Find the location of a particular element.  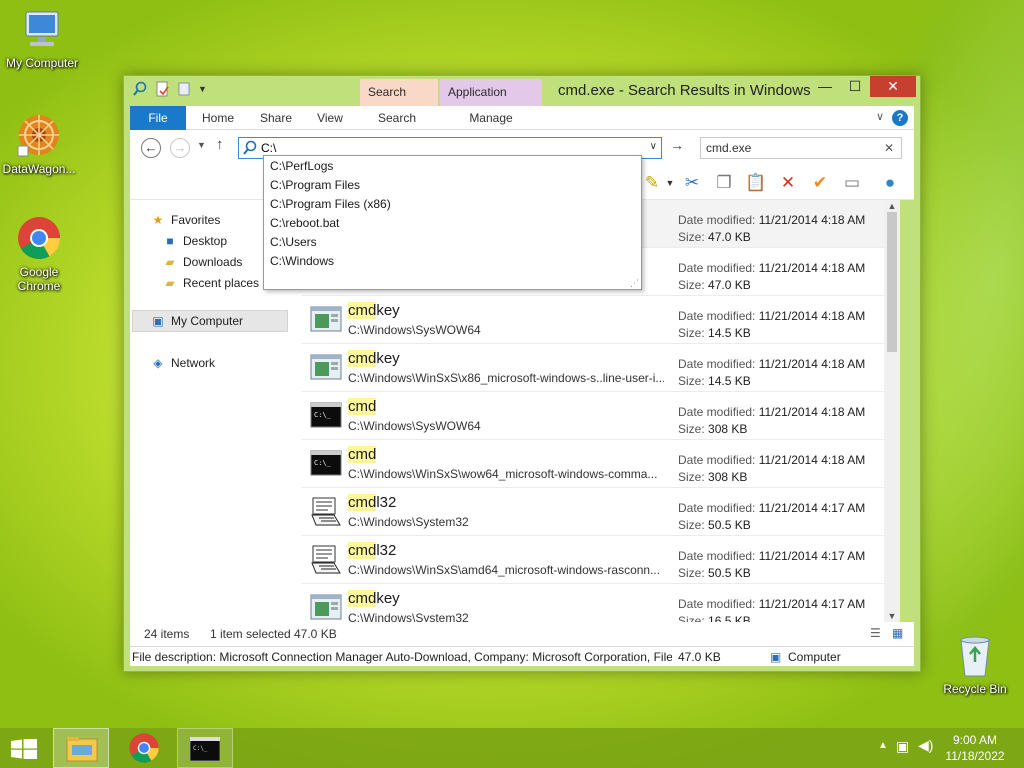

name-suffix: key is located at coordinates (388, 310).